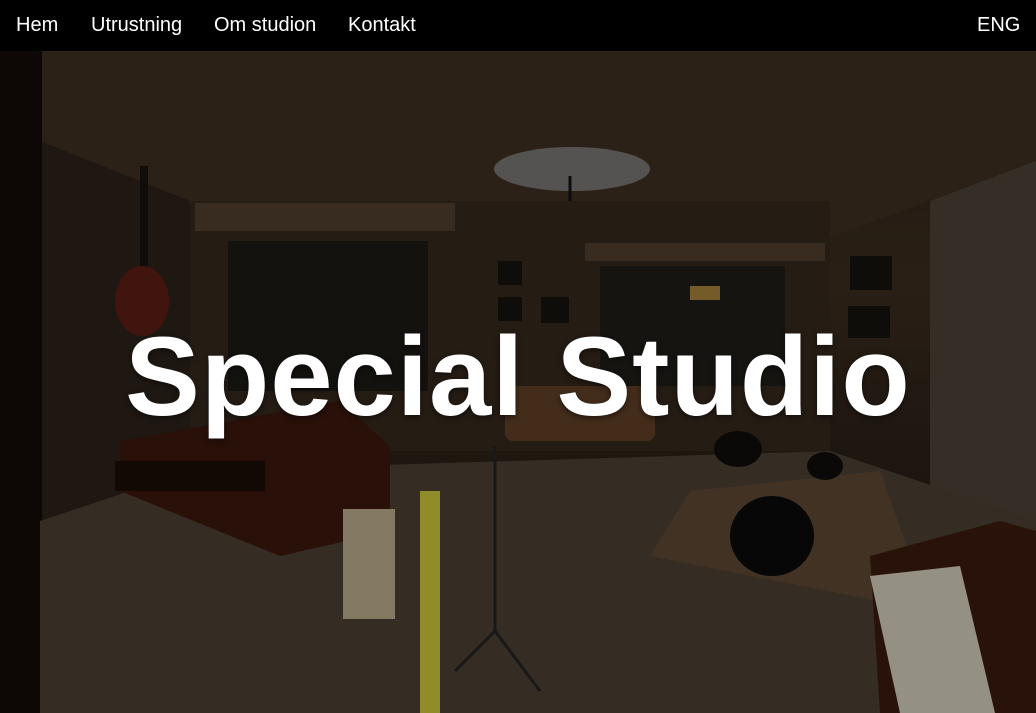  I want to click on top-navigation: Hem Utrustning Om studion Kontakt ENG, so click(518, 25).